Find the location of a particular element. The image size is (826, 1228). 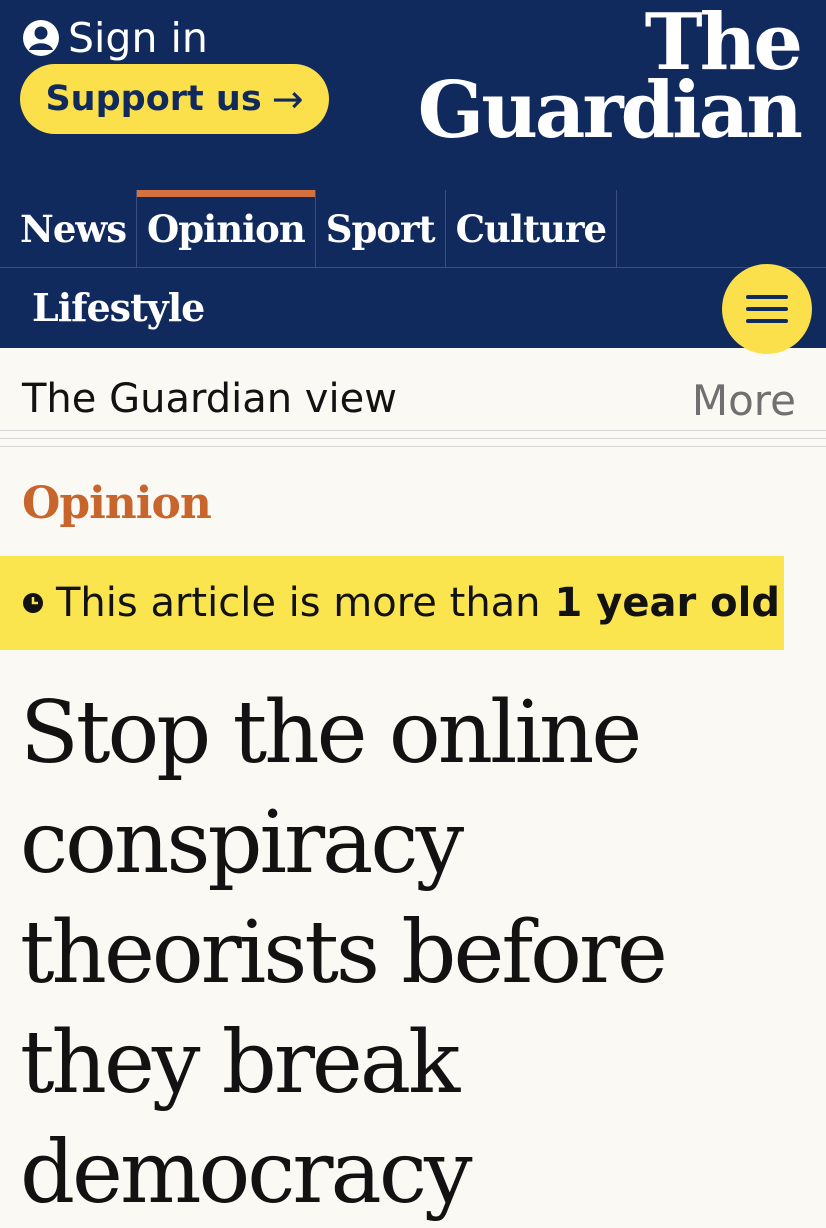

logo-line-2: Guardian is located at coordinates (610, 110).